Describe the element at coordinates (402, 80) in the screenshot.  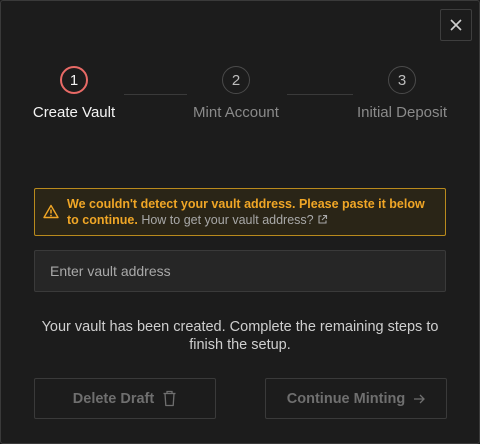
I see `step-number: 3` at that location.